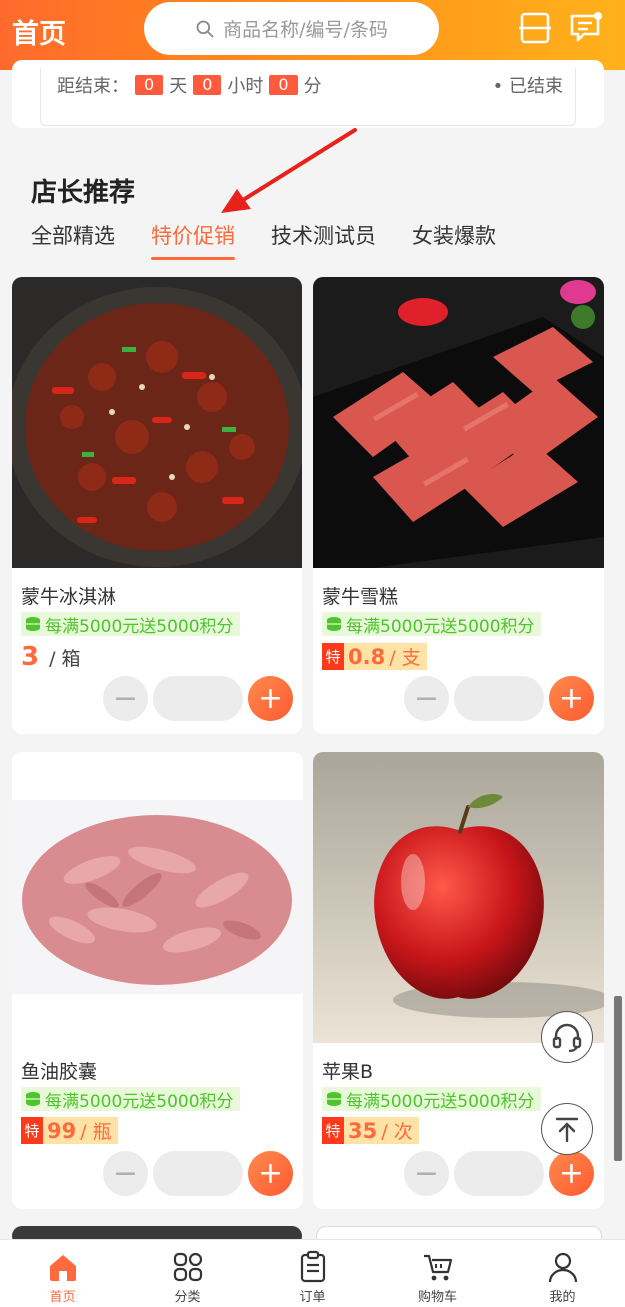  Describe the element at coordinates (618, 1078) in the screenshot. I see `scrollbar` at that location.